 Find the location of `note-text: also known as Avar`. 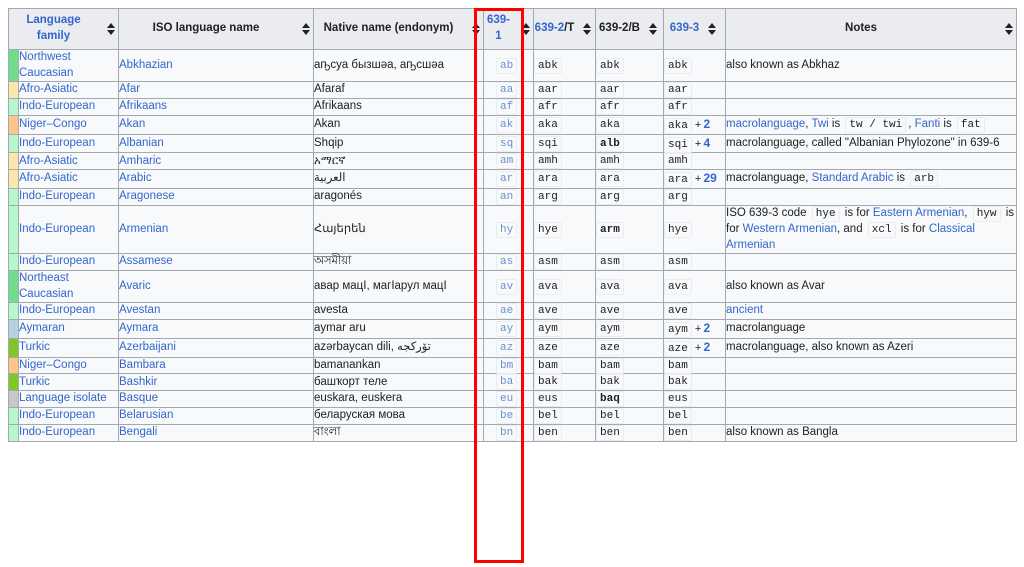

note-text: also known as Avar is located at coordinates (775, 285).